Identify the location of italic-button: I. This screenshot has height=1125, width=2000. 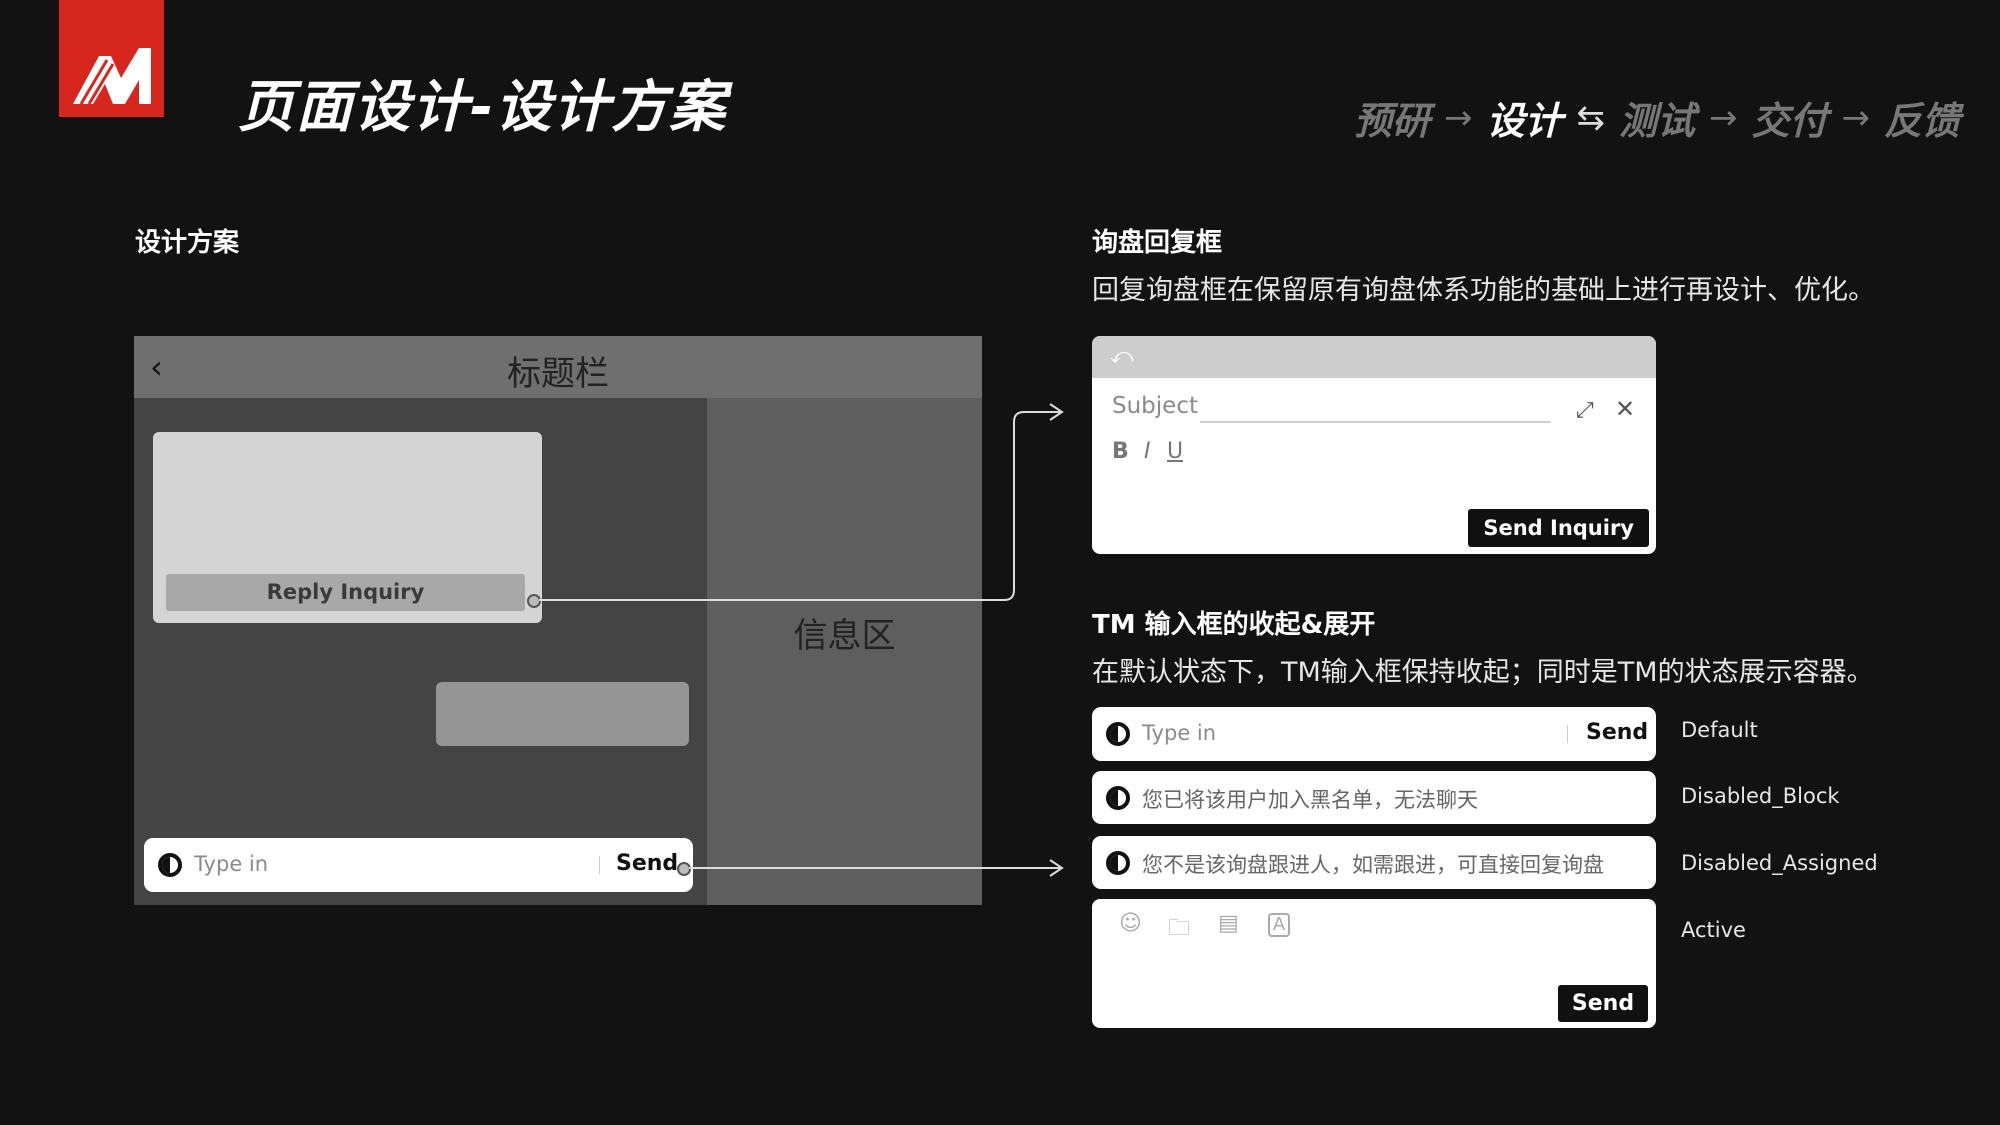
(1147, 451).